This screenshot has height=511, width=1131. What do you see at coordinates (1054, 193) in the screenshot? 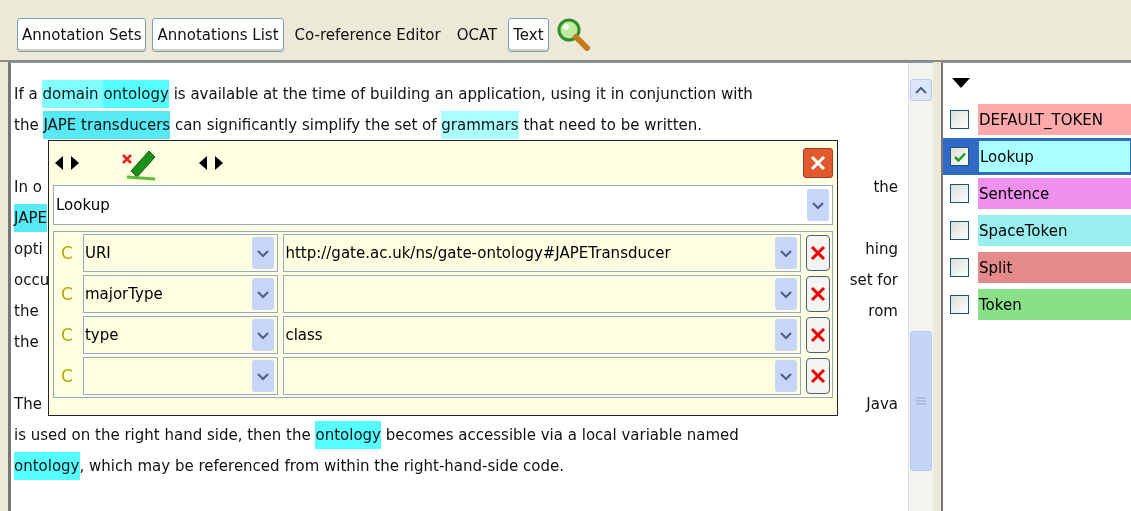
I see `annotation-type-label: Sentence` at bounding box center [1054, 193].